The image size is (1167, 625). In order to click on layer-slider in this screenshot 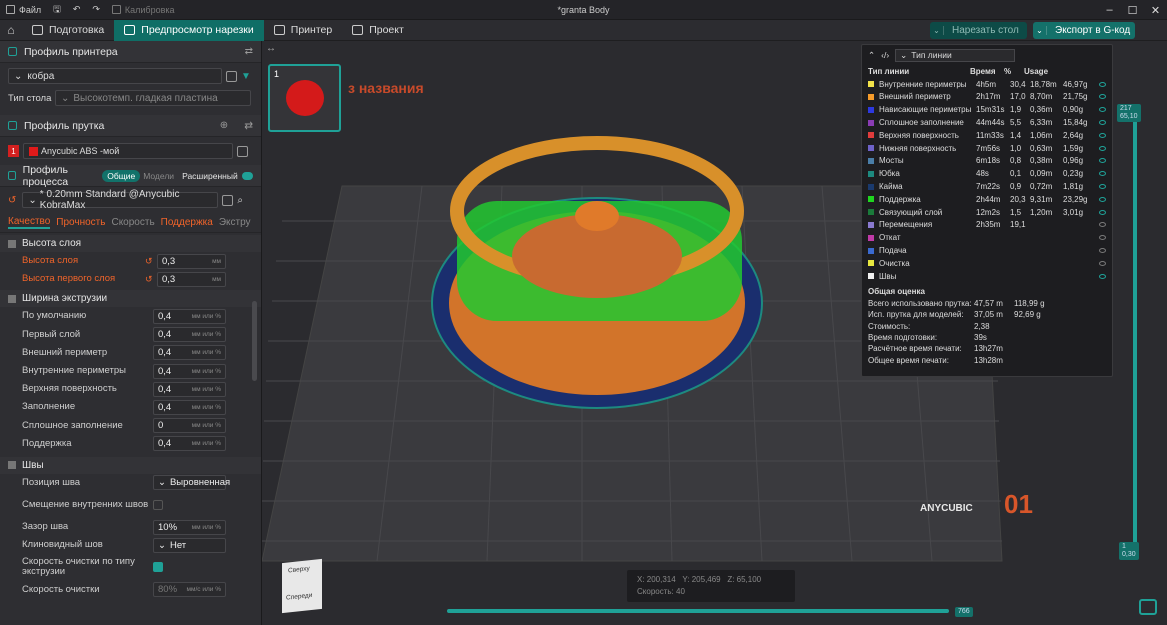, I will do `click(1135, 332)`.